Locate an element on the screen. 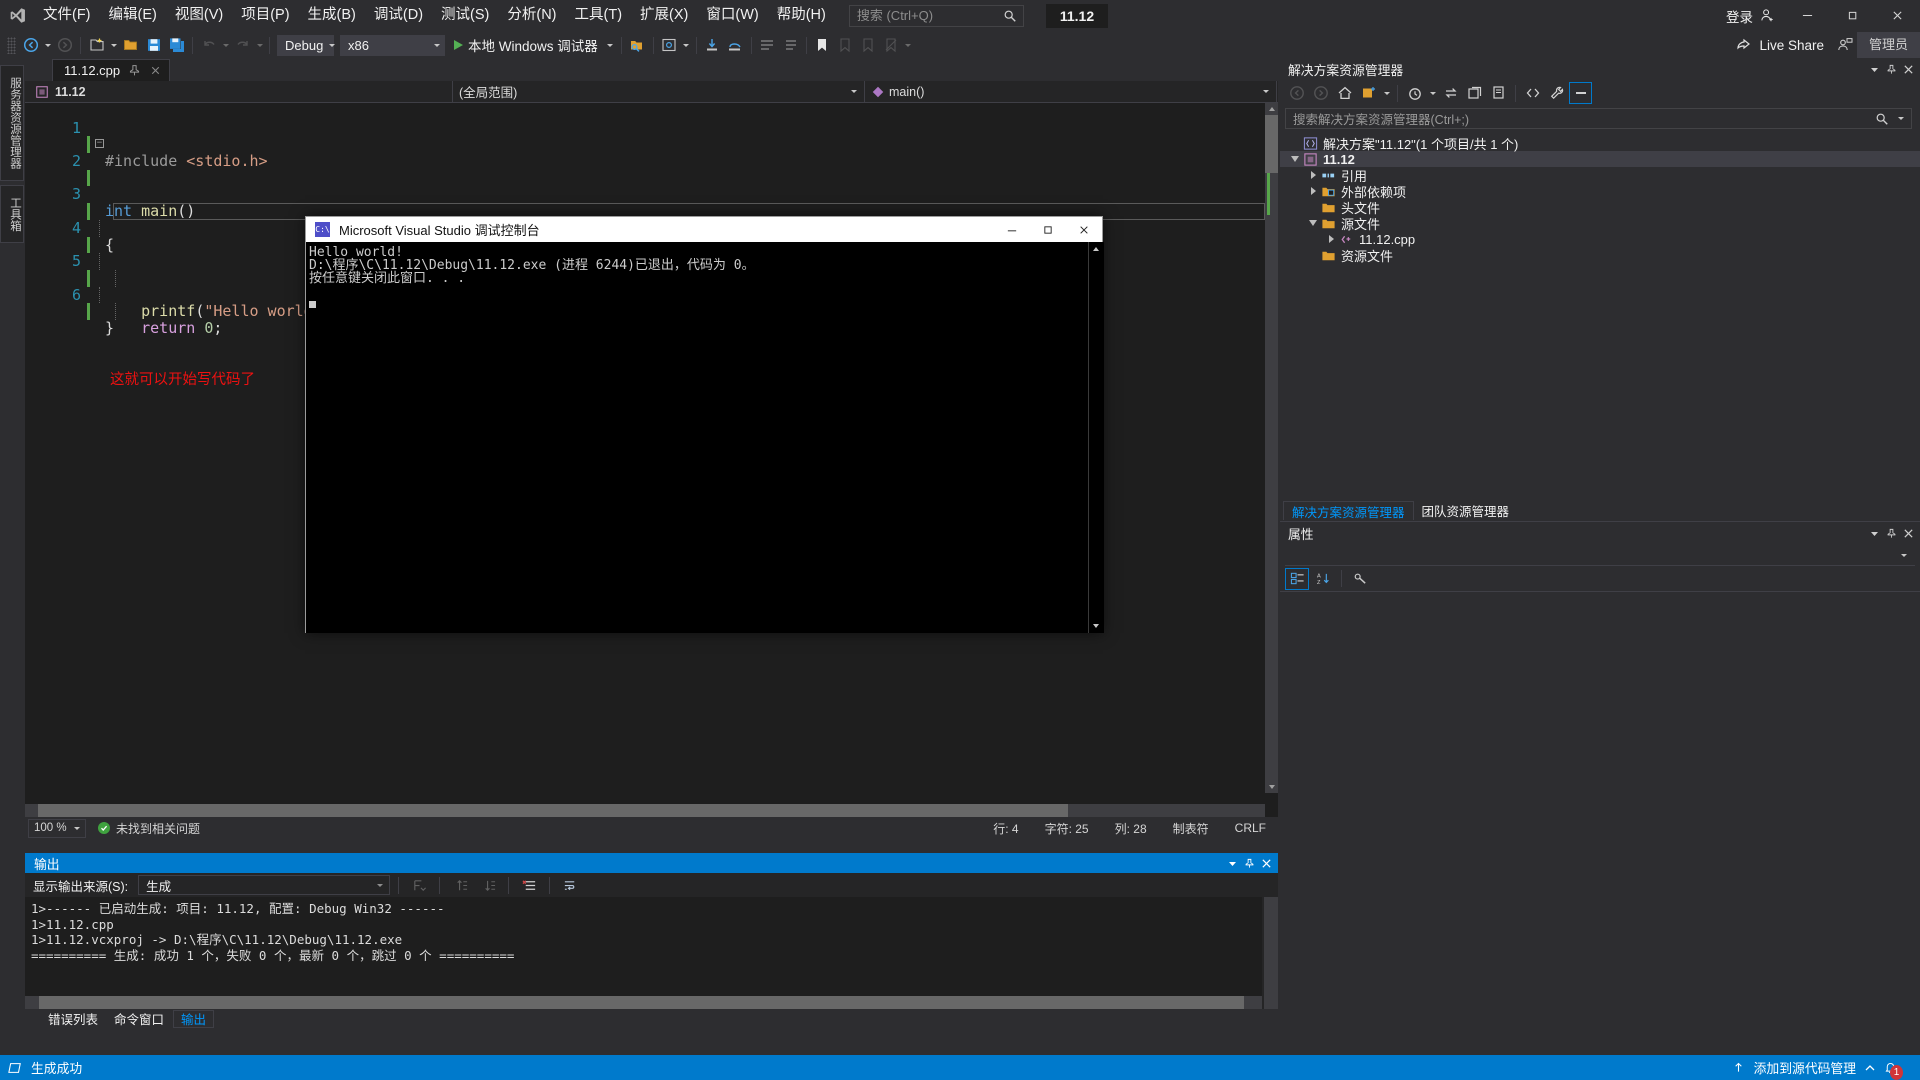 This screenshot has height=1080, width=1920. toggle-bookmark-button is located at coordinates (822, 45).